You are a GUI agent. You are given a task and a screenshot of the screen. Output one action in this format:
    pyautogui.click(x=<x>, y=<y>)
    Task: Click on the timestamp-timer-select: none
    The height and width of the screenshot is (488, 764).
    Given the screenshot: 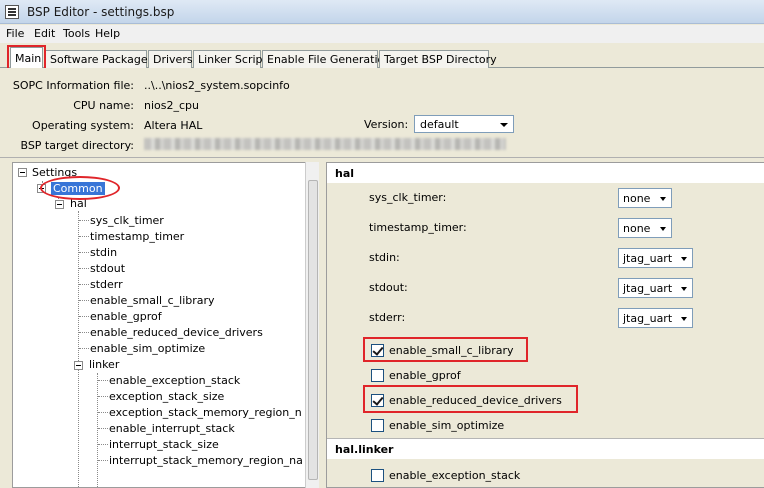 What is the action you would take?
    pyautogui.click(x=645, y=228)
    